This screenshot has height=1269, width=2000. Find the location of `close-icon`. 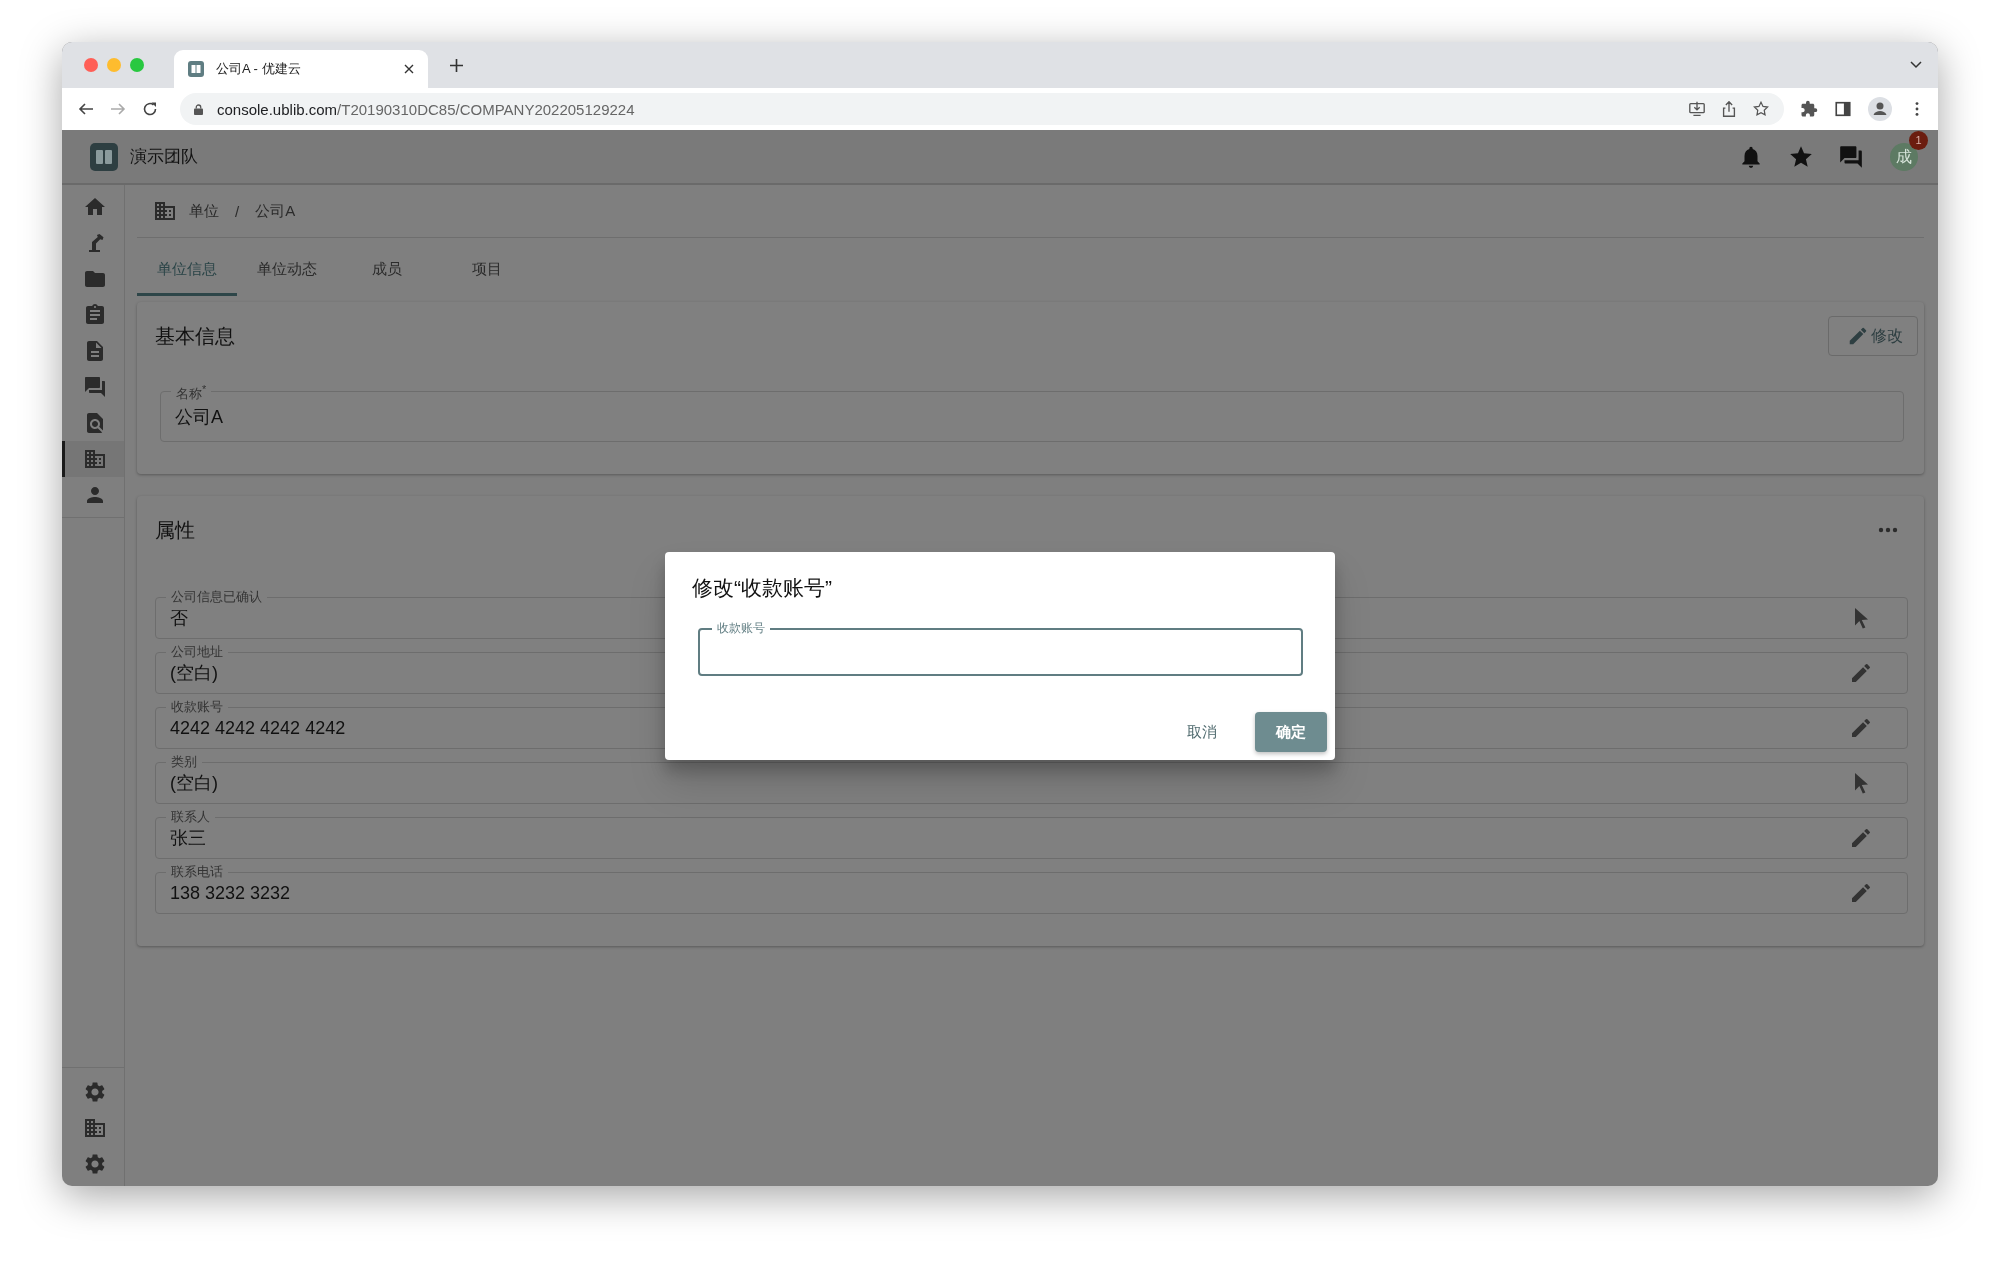

close-icon is located at coordinates (409, 69).